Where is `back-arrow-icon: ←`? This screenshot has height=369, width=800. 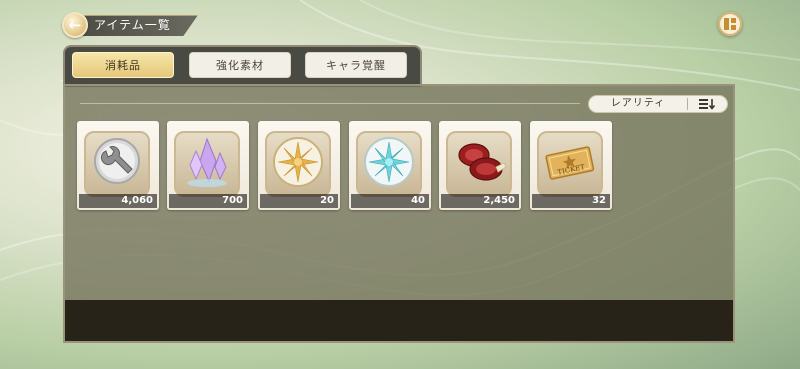
back-arrow-icon: ← is located at coordinates (75, 25).